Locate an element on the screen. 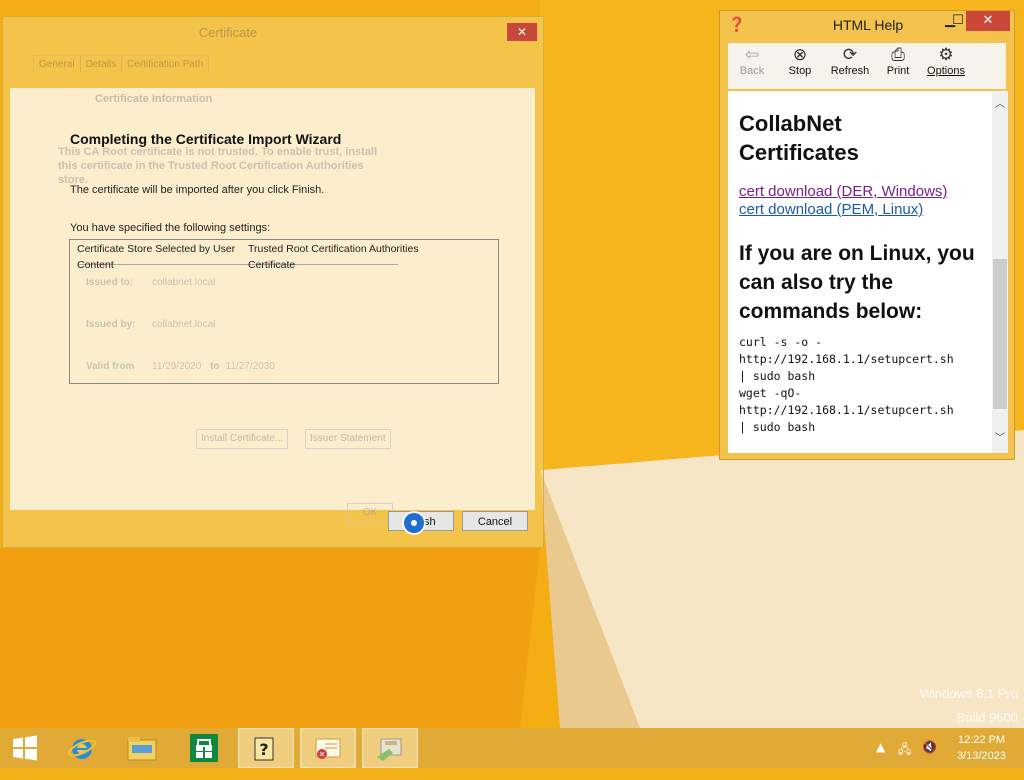  setting-value-content: Certificate is located at coordinates (272, 265).